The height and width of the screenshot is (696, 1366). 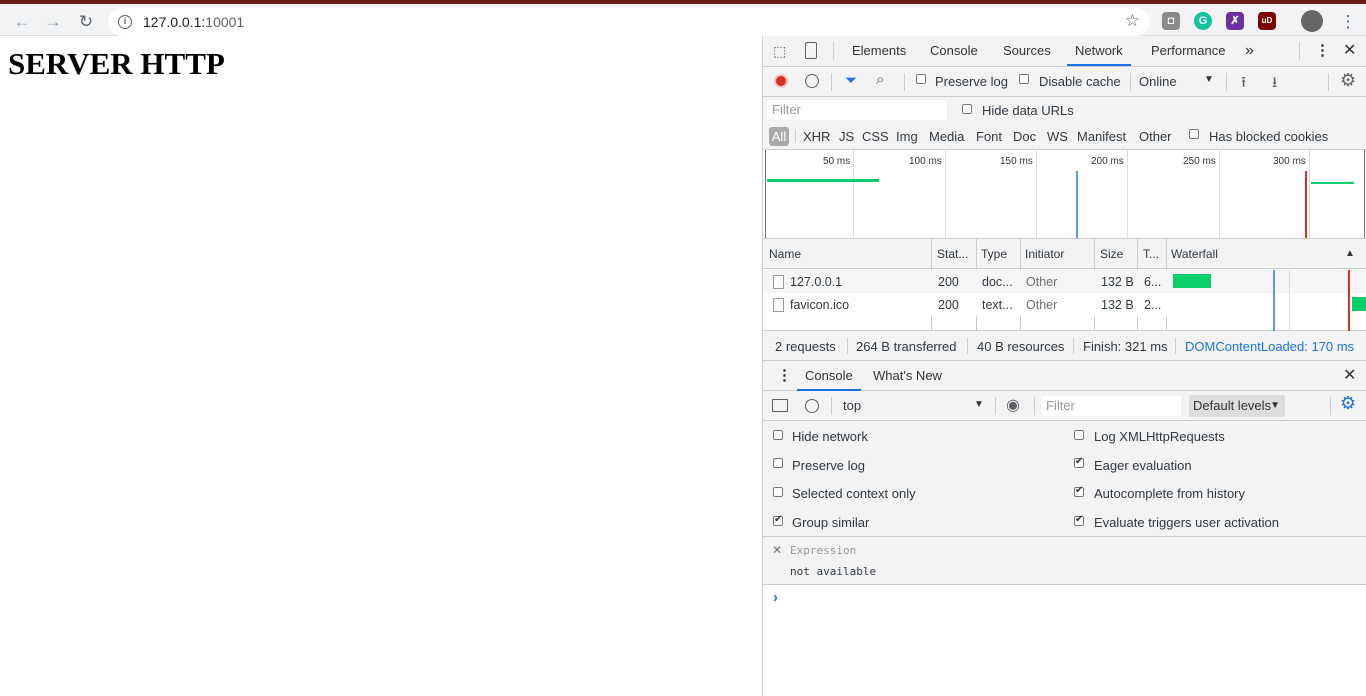 I want to click on request-initiator: Other, so click(x=1042, y=305).